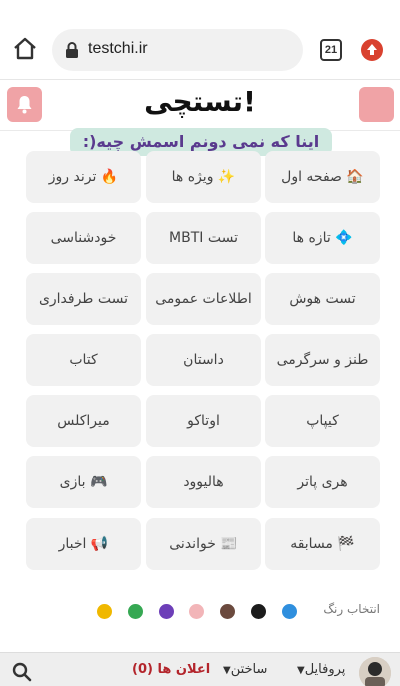  Describe the element at coordinates (258, 611) in the screenshot. I see `color-swatch-black` at that location.